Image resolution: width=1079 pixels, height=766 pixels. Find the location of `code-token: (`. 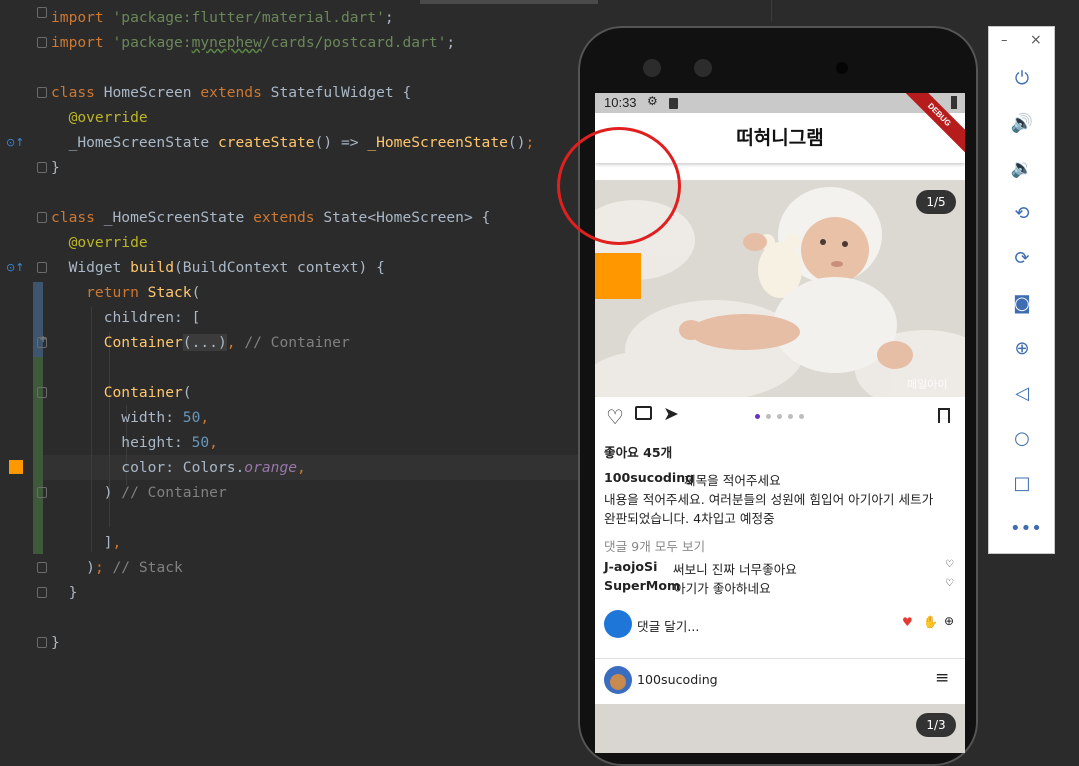

code-token: ( is located at coordinates (187, 392).